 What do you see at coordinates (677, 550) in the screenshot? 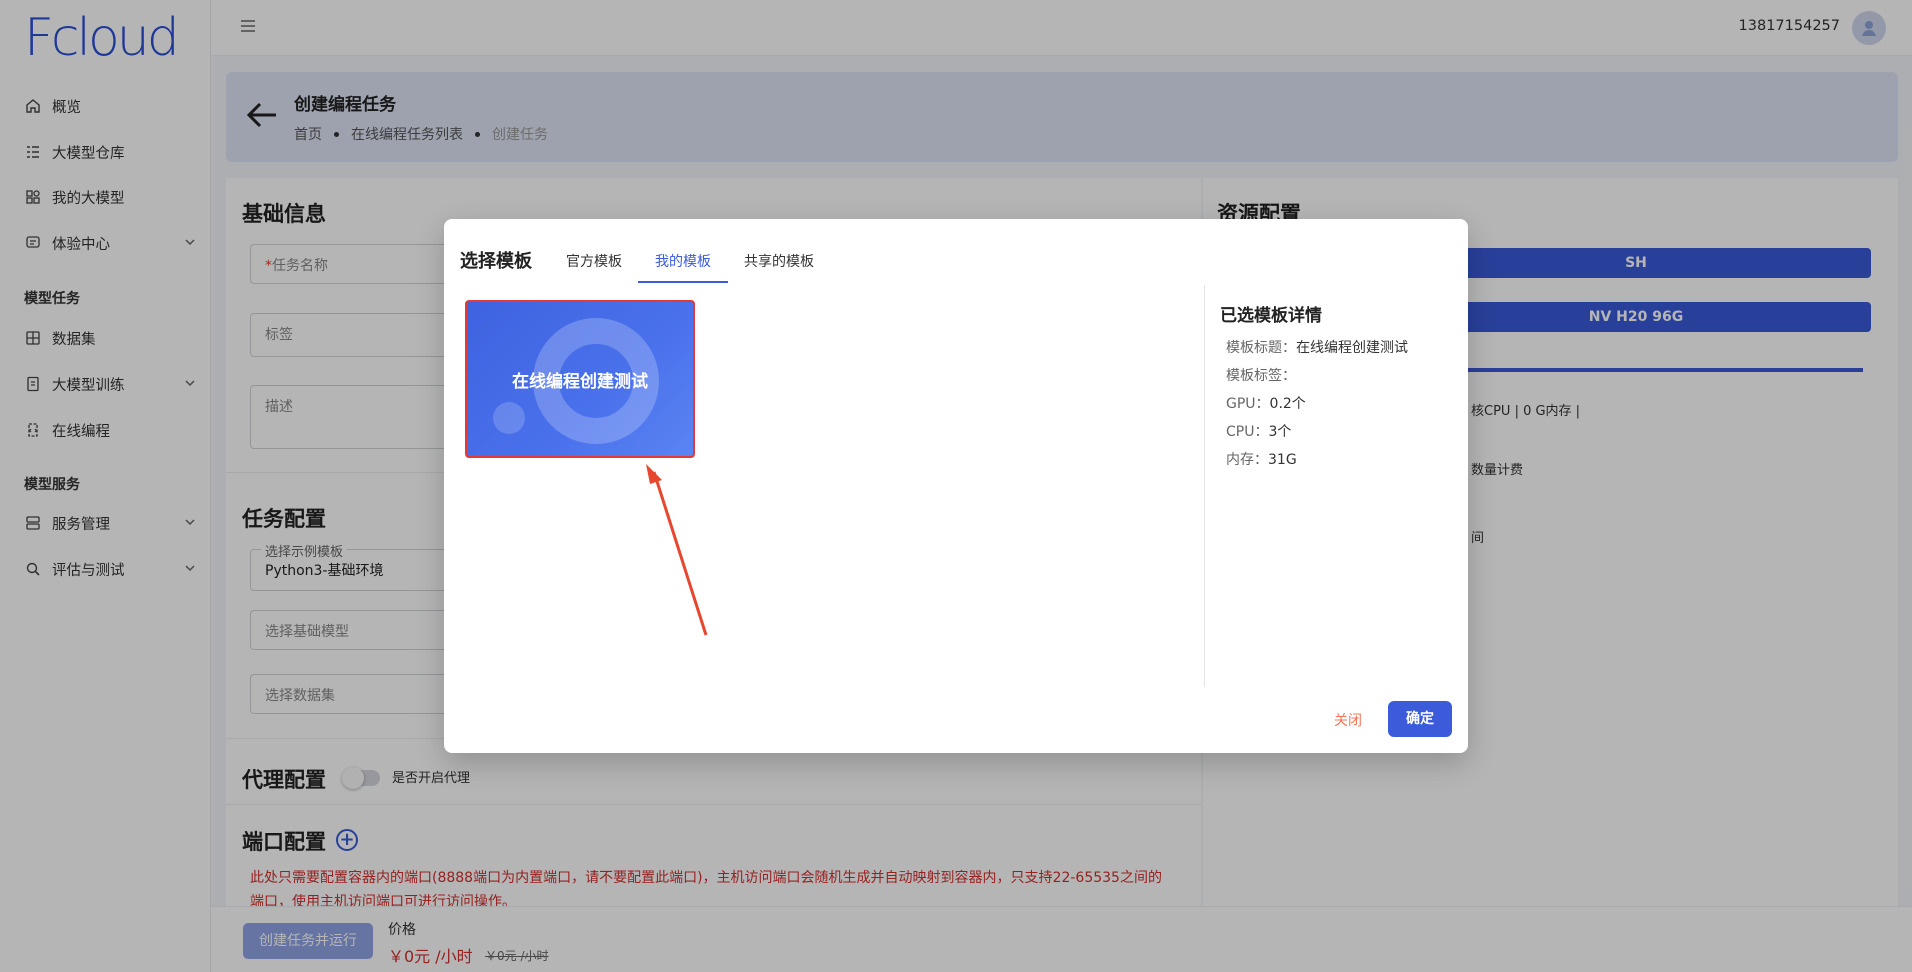
I see `annotation-arrow-icon` at bounding box center [677, 550].